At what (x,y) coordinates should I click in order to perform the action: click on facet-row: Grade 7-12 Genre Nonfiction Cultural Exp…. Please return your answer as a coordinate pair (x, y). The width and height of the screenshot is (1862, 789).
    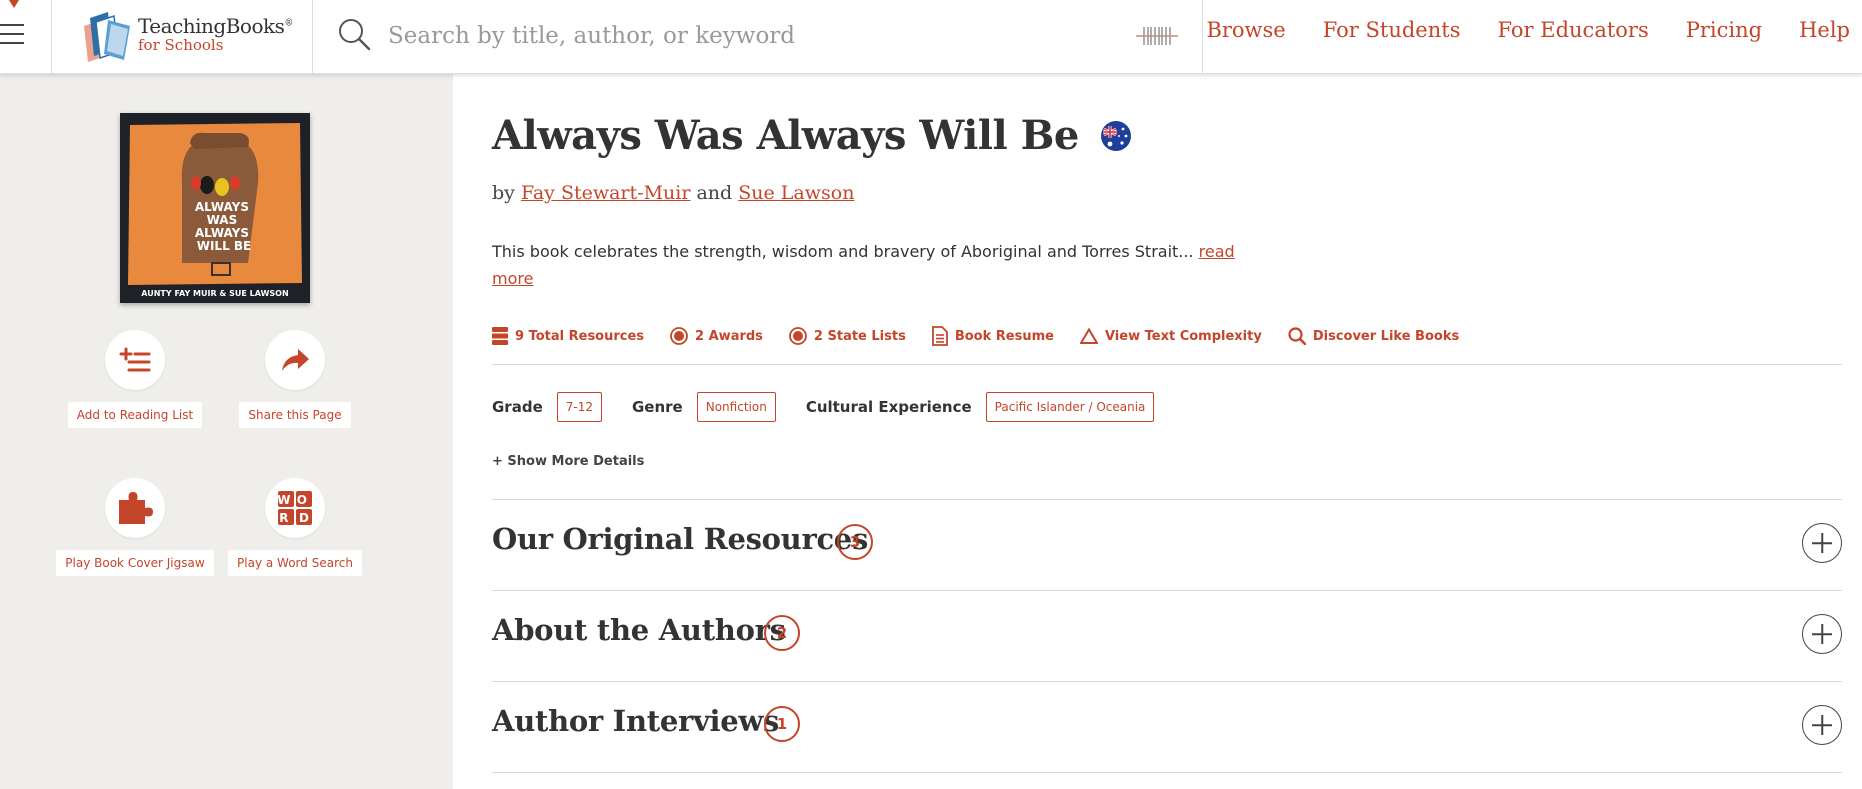
    Looking at the image, I should click on (838, 407).